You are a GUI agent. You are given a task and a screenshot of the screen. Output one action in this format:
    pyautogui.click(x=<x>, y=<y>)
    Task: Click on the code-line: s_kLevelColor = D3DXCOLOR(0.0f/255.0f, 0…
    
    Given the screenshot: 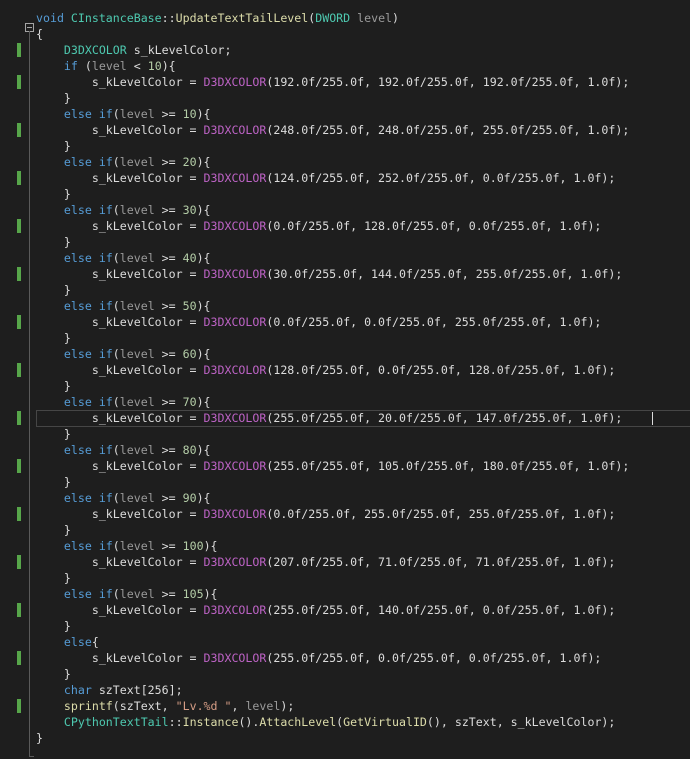 What is the action you would take?
    pyautogui.click(x=345, y=322)
    